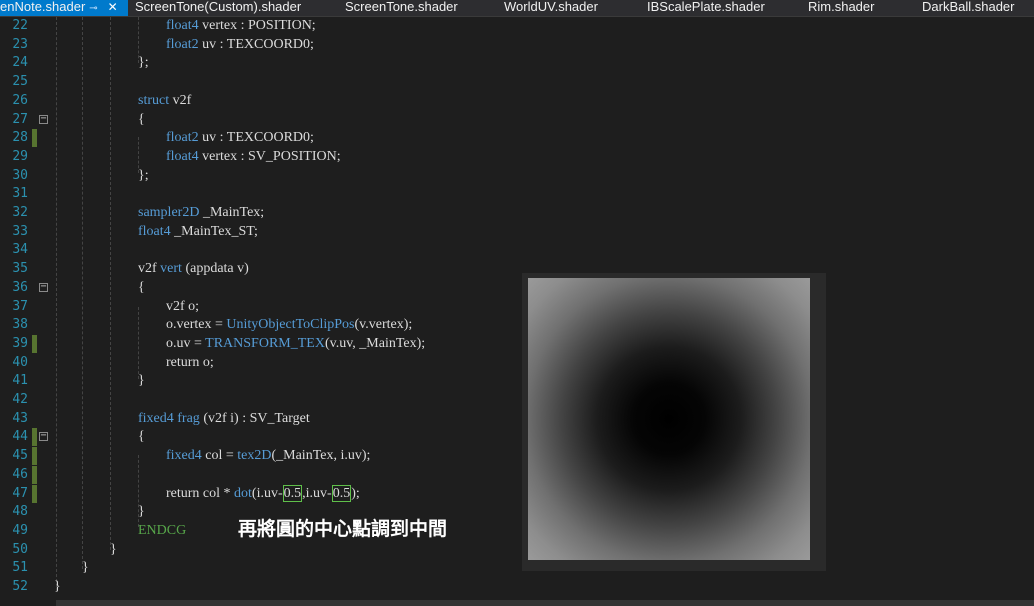  What do you see at coordinates (545, 603) in the screenshot?
I see `horizontal-scrollbar` at bounding box center [545, 603].